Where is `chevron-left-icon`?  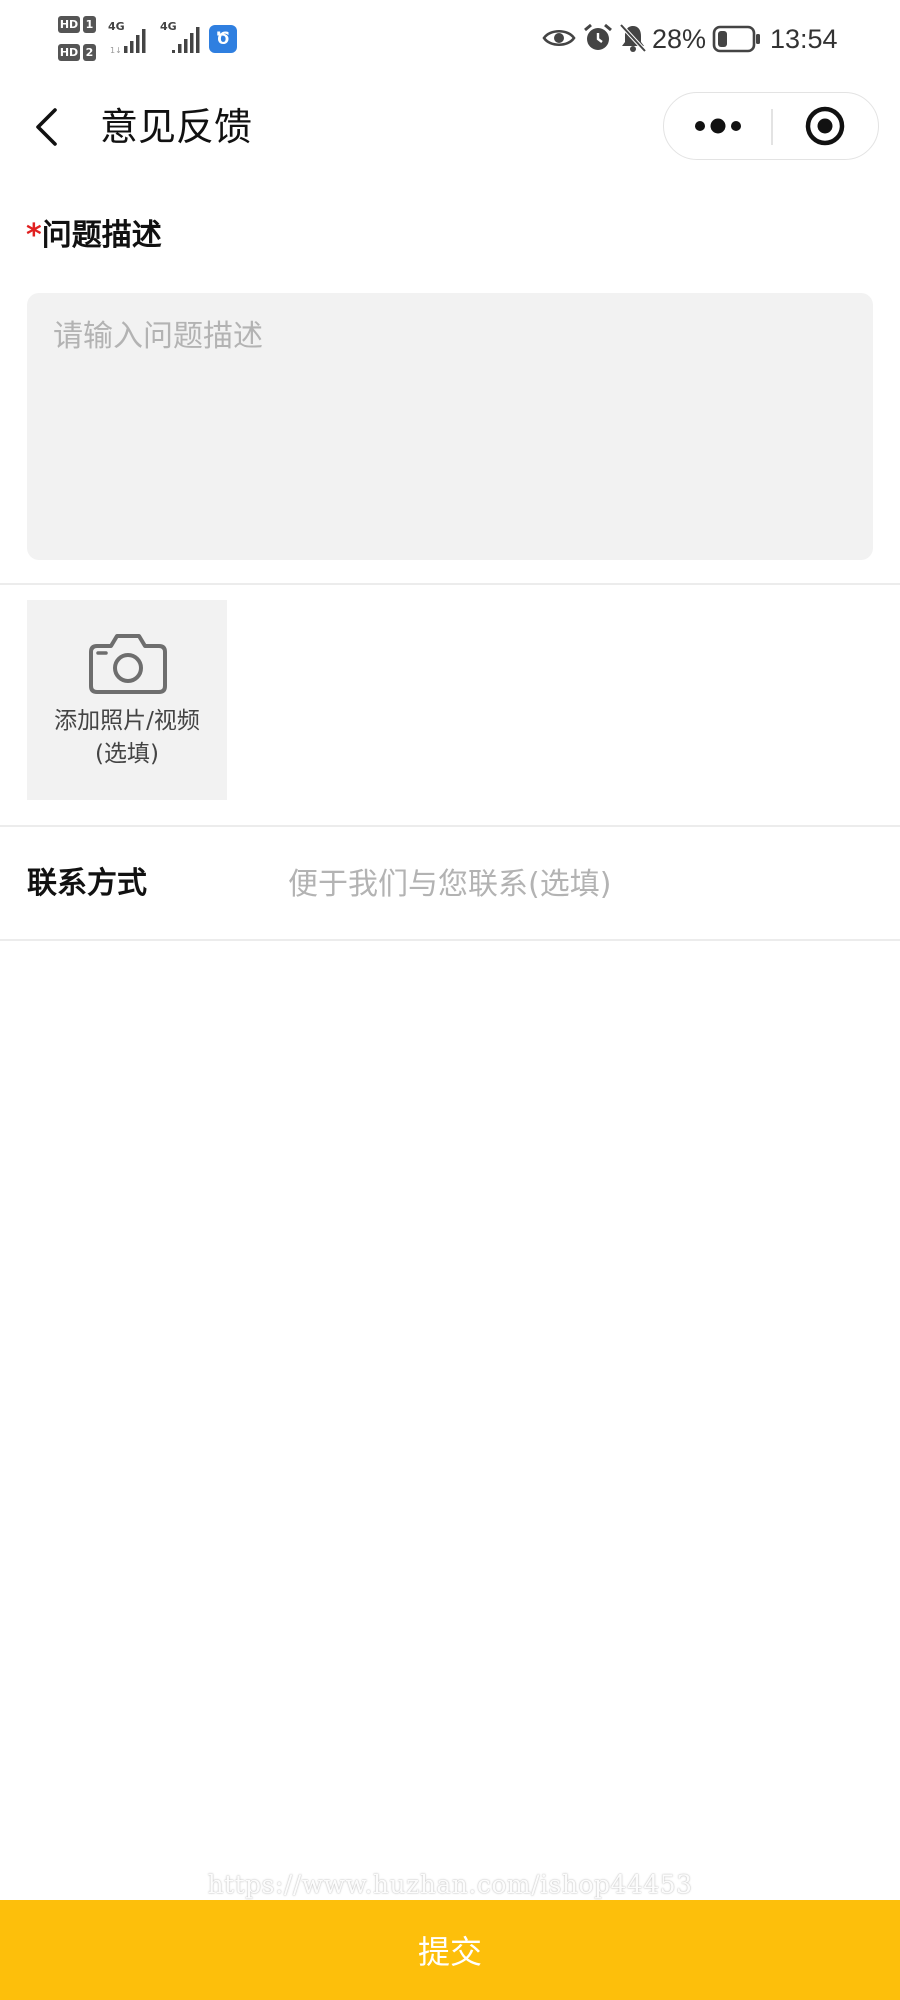 chevron-left-icon is located at coordinates (46, 127).